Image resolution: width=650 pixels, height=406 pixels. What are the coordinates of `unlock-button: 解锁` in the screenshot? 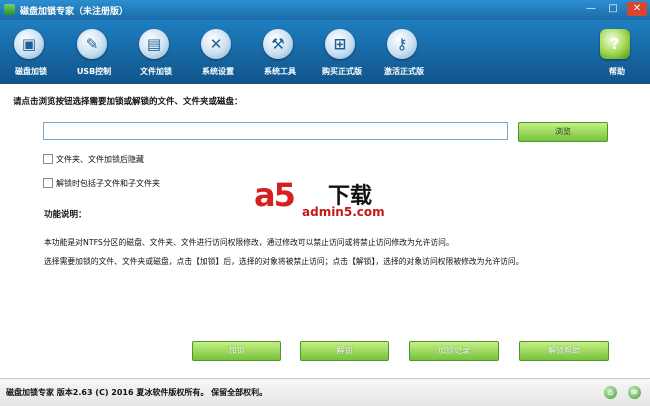 It's located at (344, 351).